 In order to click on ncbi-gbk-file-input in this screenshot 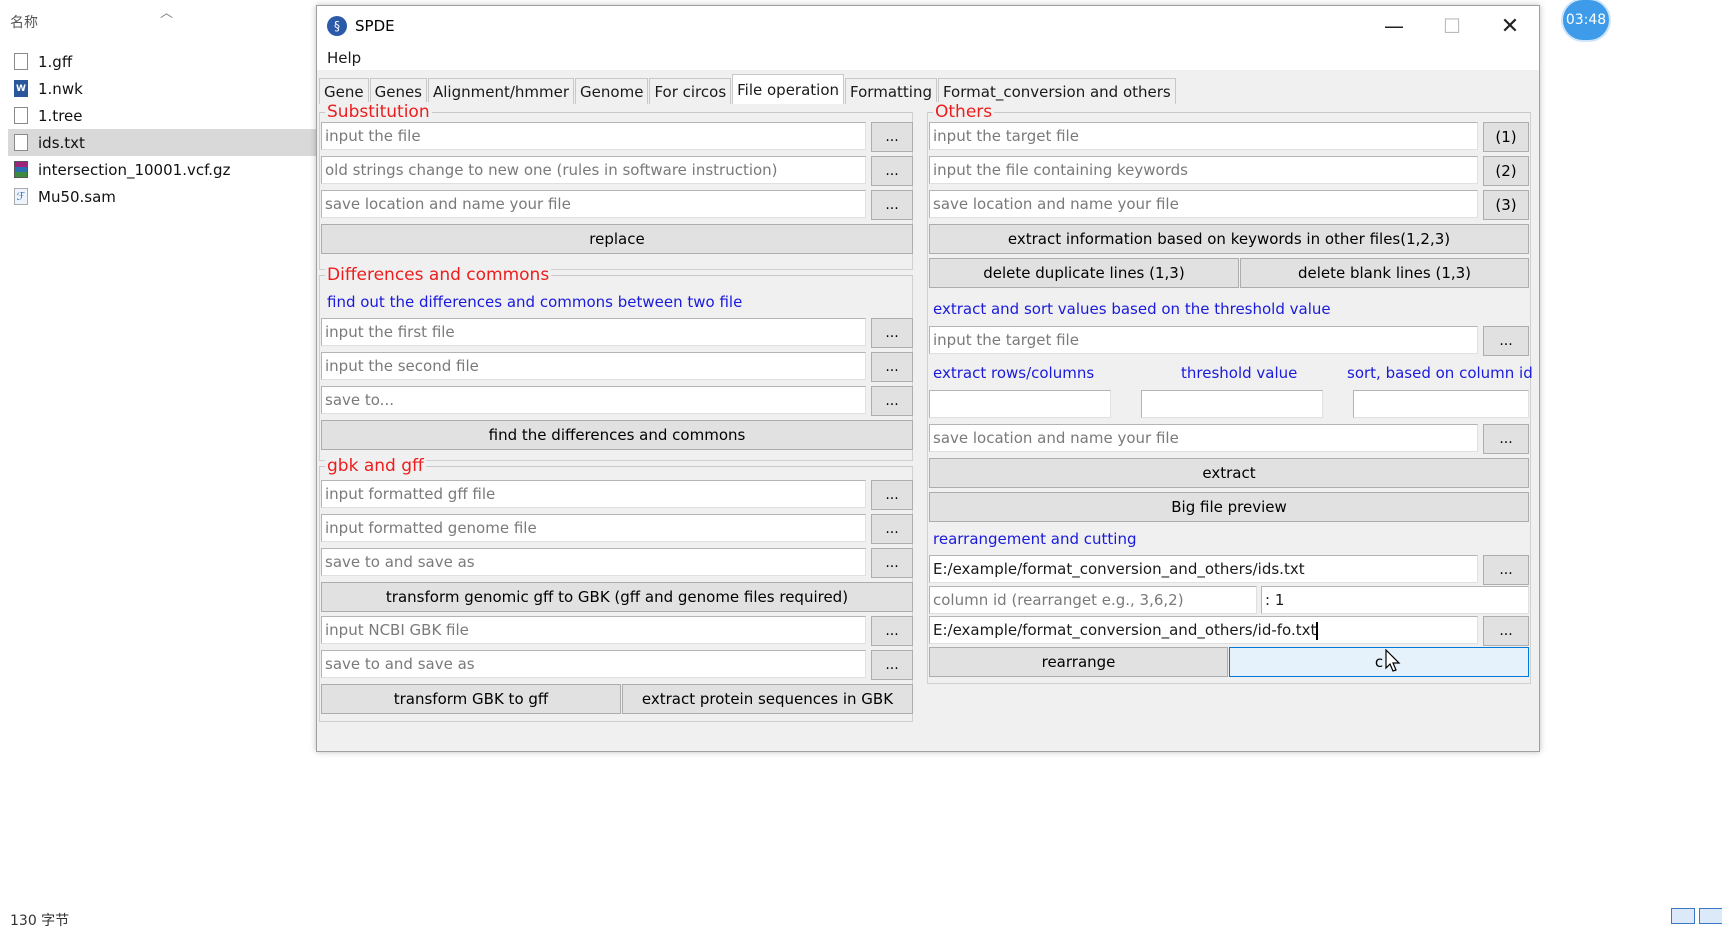, I will do `click(593, 630)`.